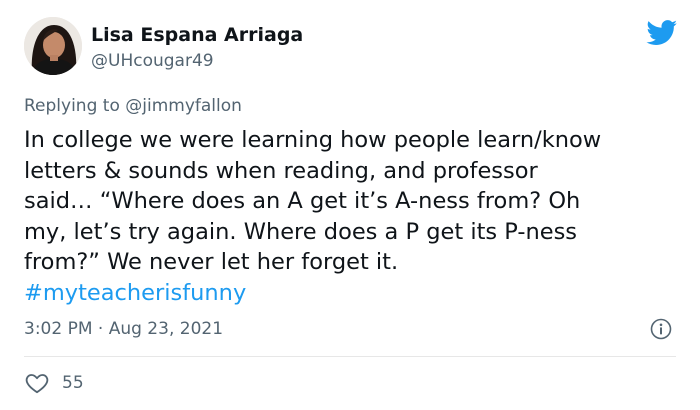 The height and width of the screenshot is (410, 700). What do you see at coordinates (197, 35) in the screenshot?
I see `display-name: Lisa Espana Arriaga` at bounding box center [197, 35].